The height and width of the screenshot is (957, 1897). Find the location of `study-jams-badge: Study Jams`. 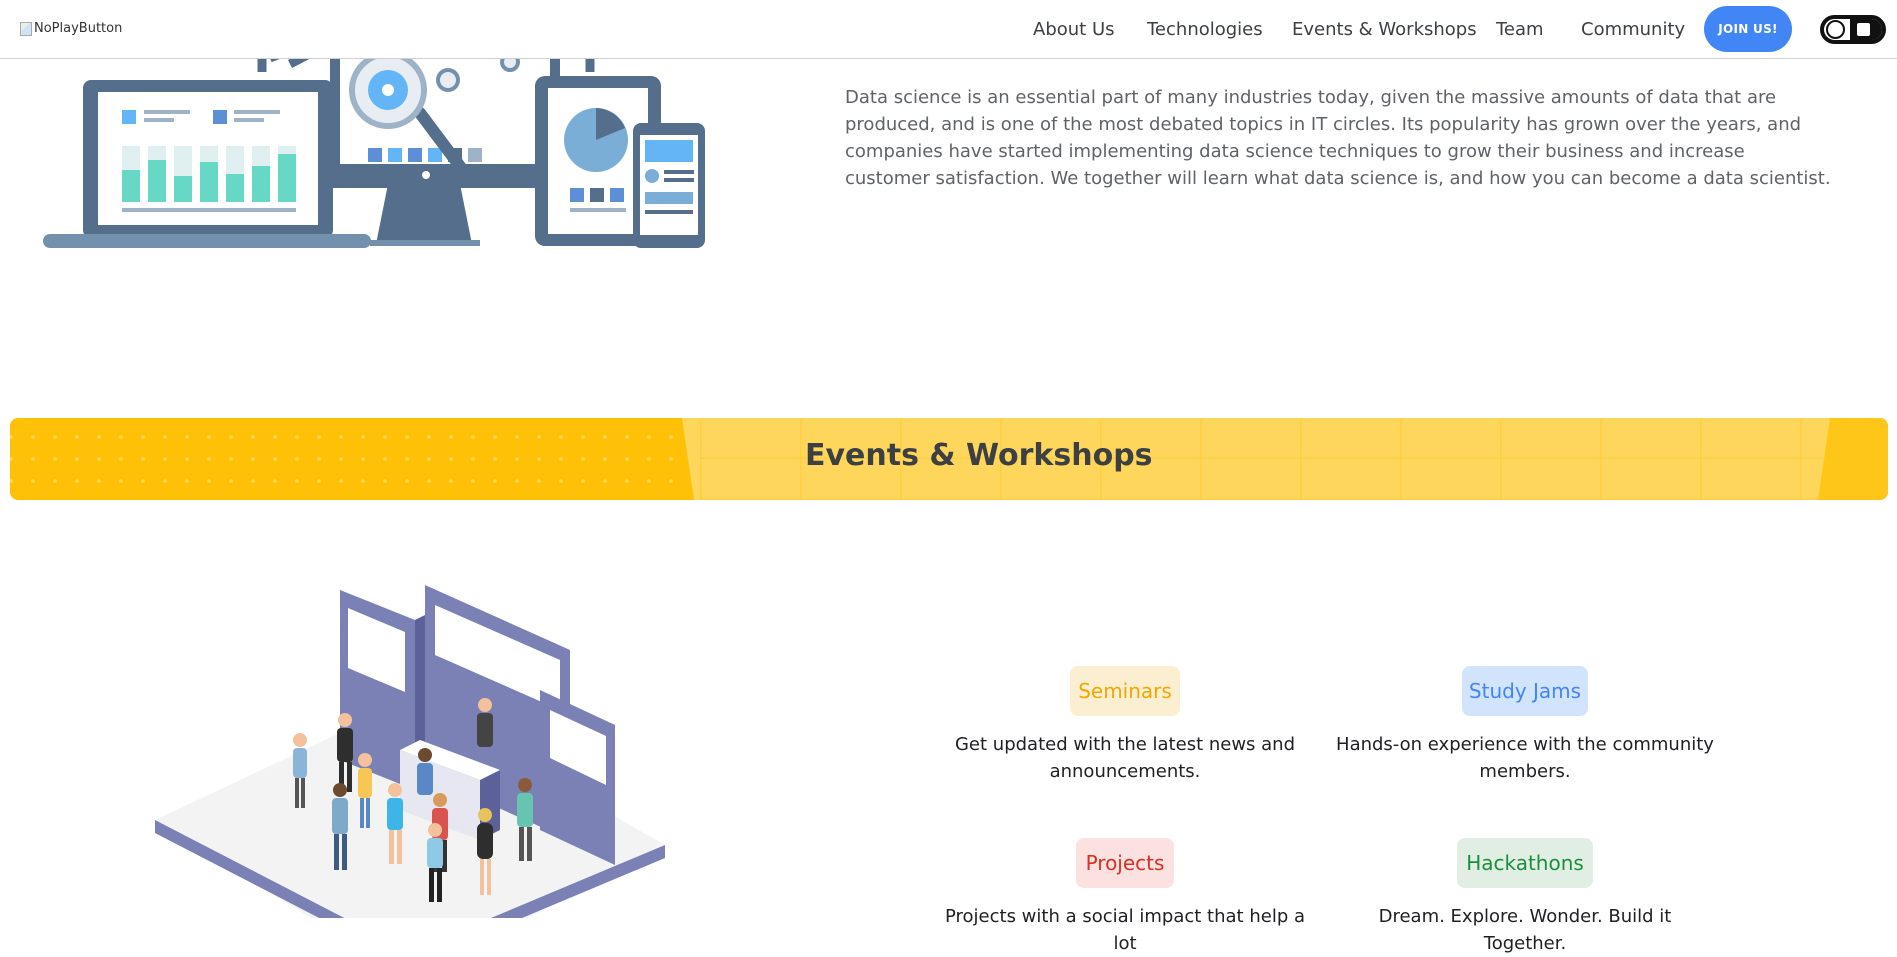

study-jams-badge: Study Jams is located at coordinates (1525, 691).